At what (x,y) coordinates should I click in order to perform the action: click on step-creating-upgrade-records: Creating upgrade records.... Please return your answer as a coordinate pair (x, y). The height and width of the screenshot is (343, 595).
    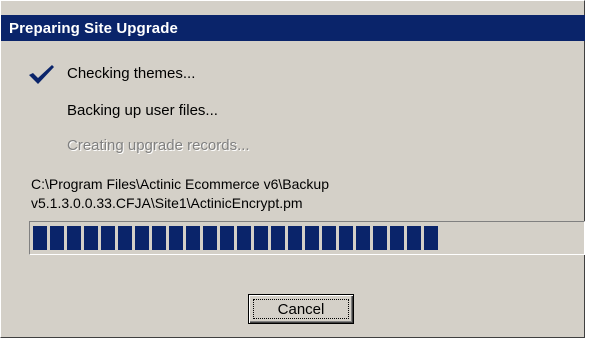
    Looking at the image, I should click on (158, 145).